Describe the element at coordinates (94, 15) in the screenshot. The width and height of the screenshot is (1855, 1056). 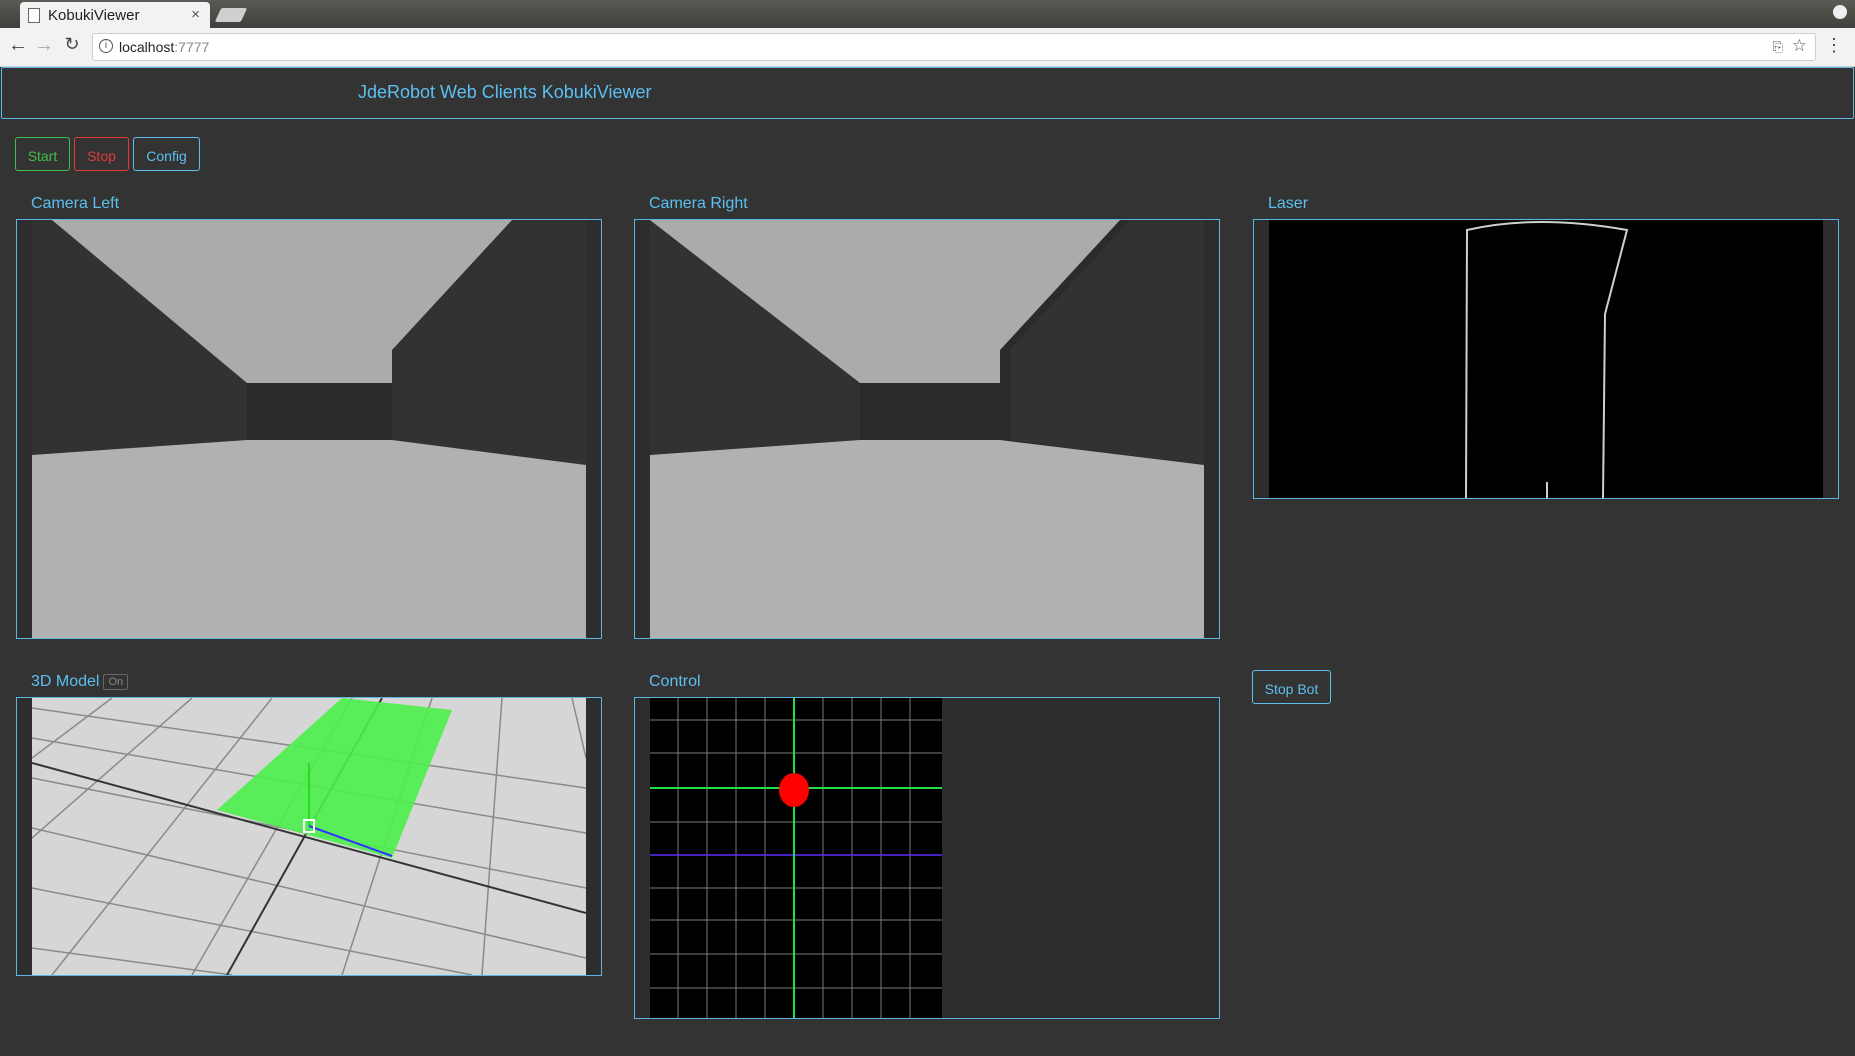
I see `tab-title: KobukiViewer` at that location.